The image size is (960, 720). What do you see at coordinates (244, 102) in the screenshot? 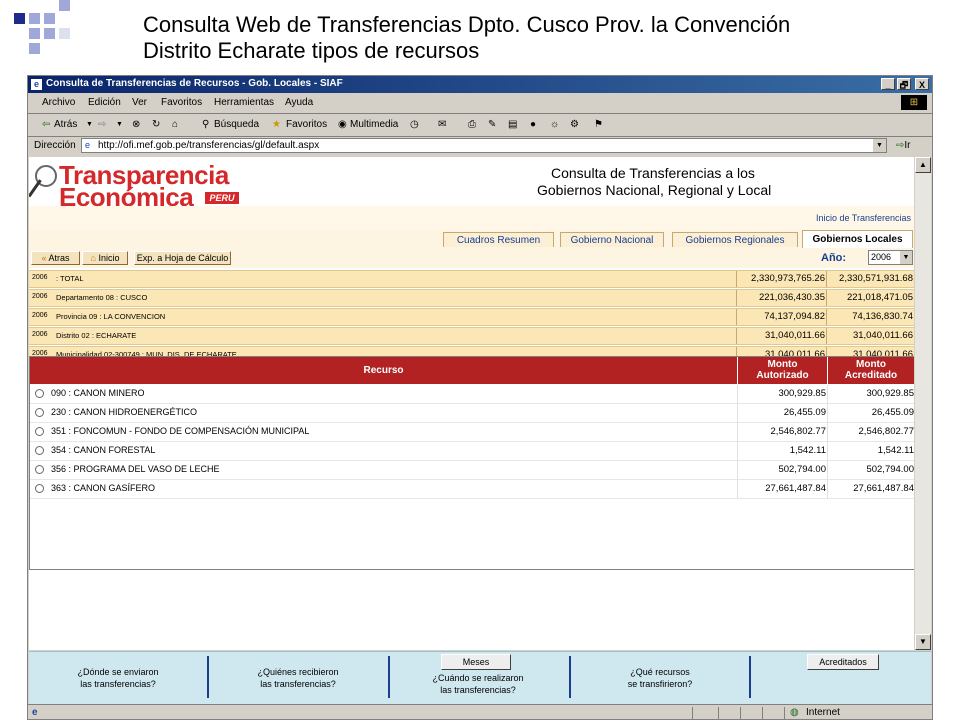
I see `menu-herramientas: Herramientas` at bounding box center [244, 102].